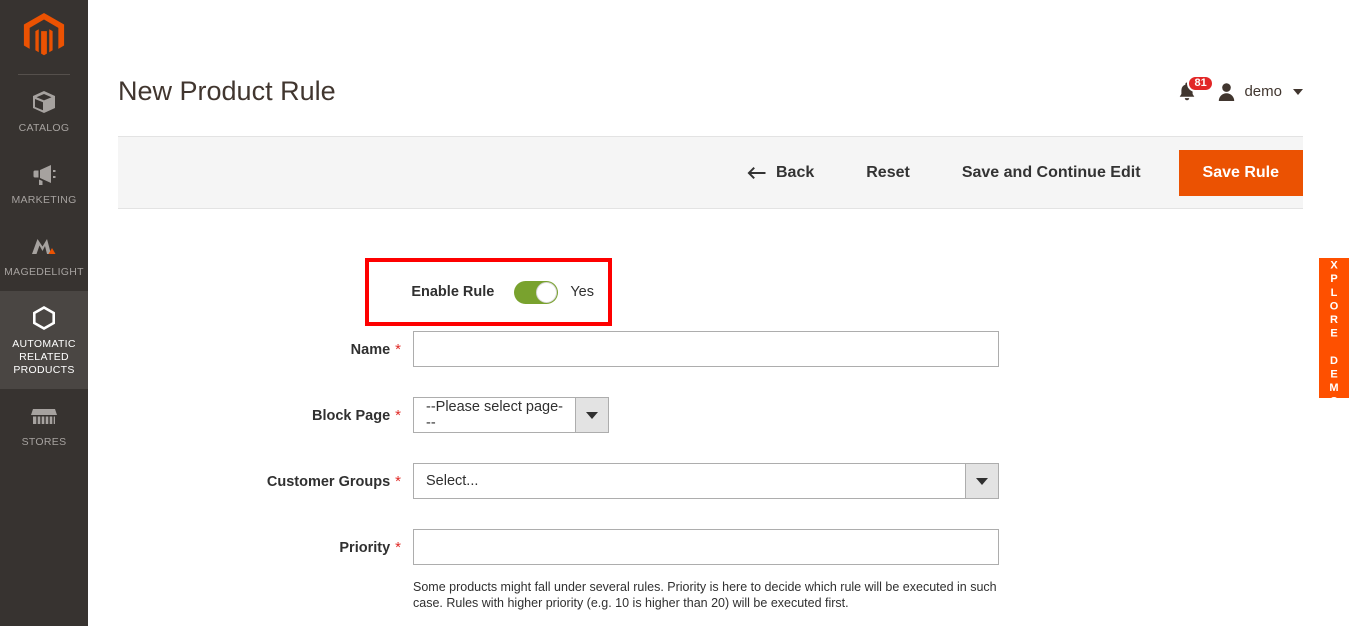 Image resolution: width=1349 pixels, height=626 pixels. What do you see at coordinates (494, 415) in the screenshot?
I see `block-page-selected-value: --Please select page---` at bounding box center [494, 415].